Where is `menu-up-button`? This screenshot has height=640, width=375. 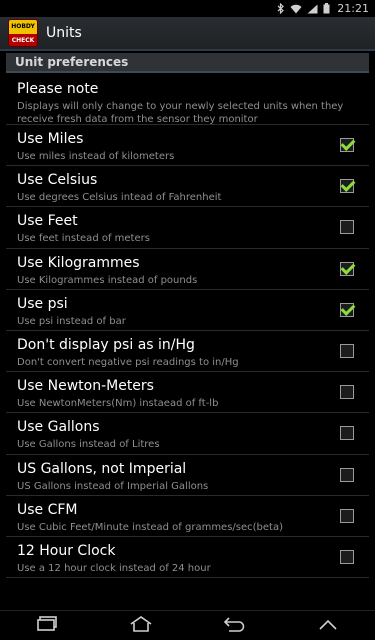
menu-up-button is located at coordinates (328, 626).